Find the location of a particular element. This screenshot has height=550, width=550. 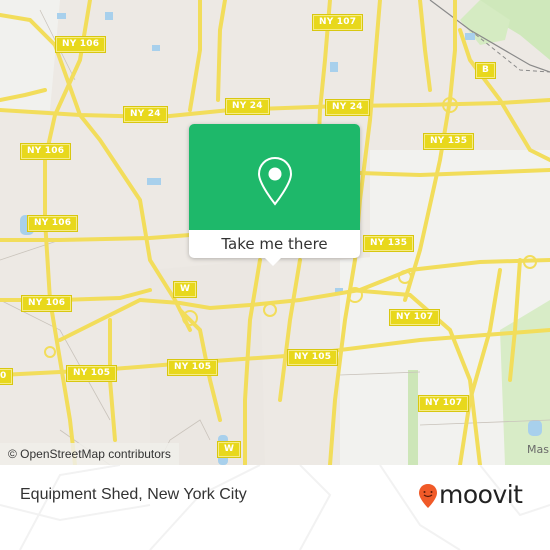

take-me-there-popup: Take me there is located at coordinates (274, 191).